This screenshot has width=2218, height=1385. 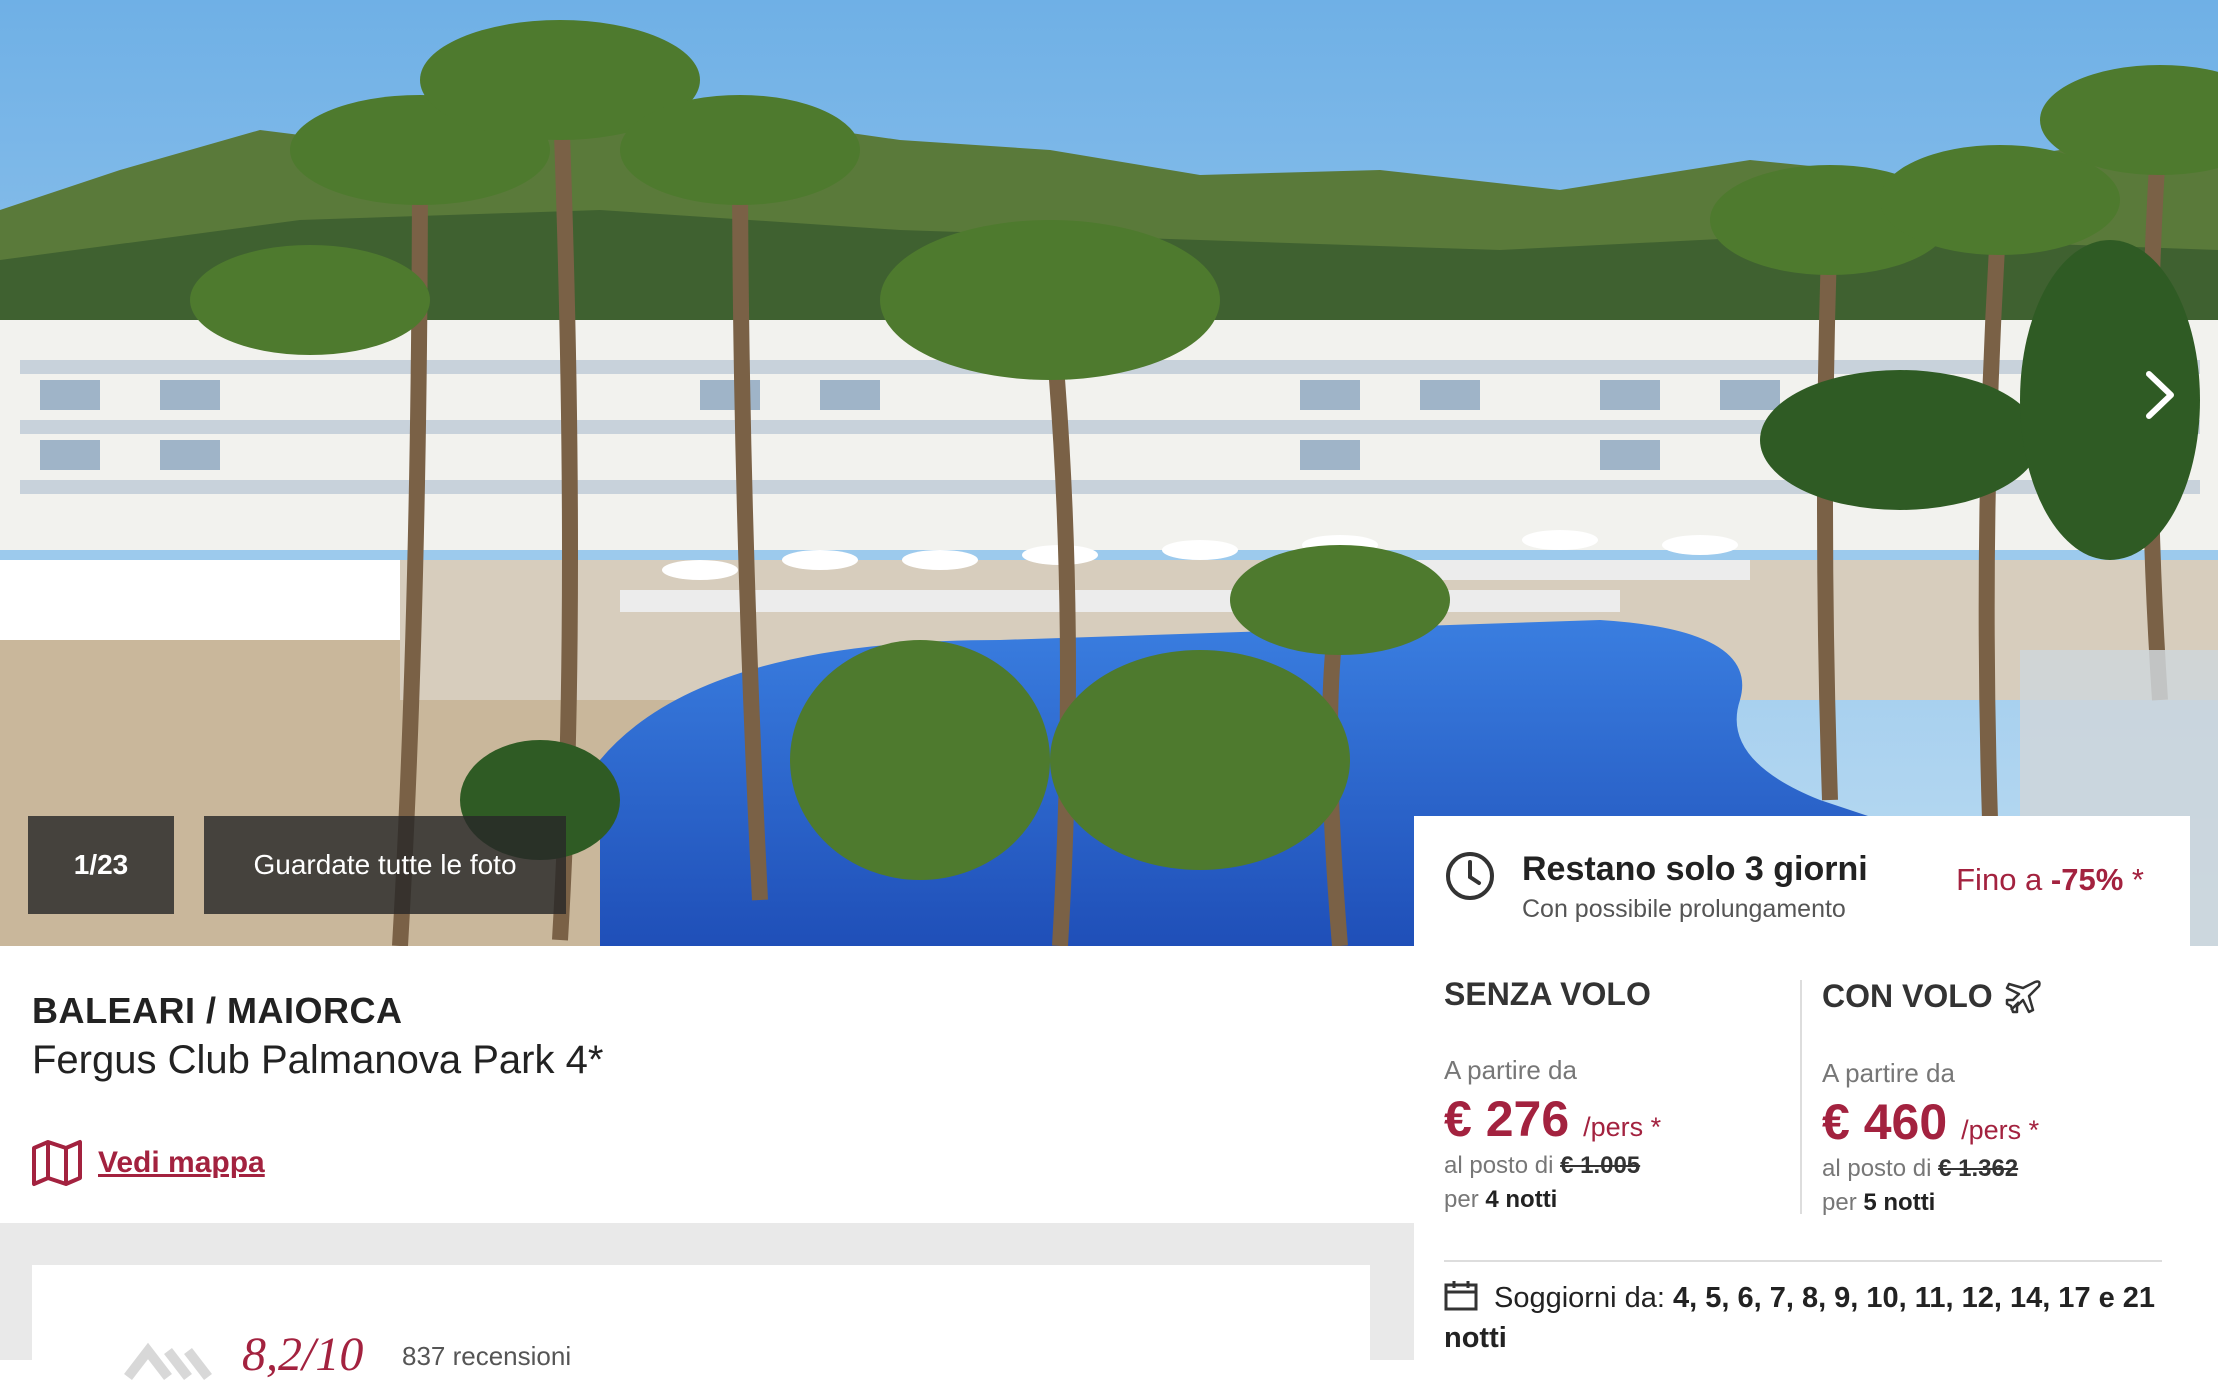 What do you see at coordinates (1885, 1122) in the screenshot?
I see `price-value: € 460` at bounding box center [1885, 1122].